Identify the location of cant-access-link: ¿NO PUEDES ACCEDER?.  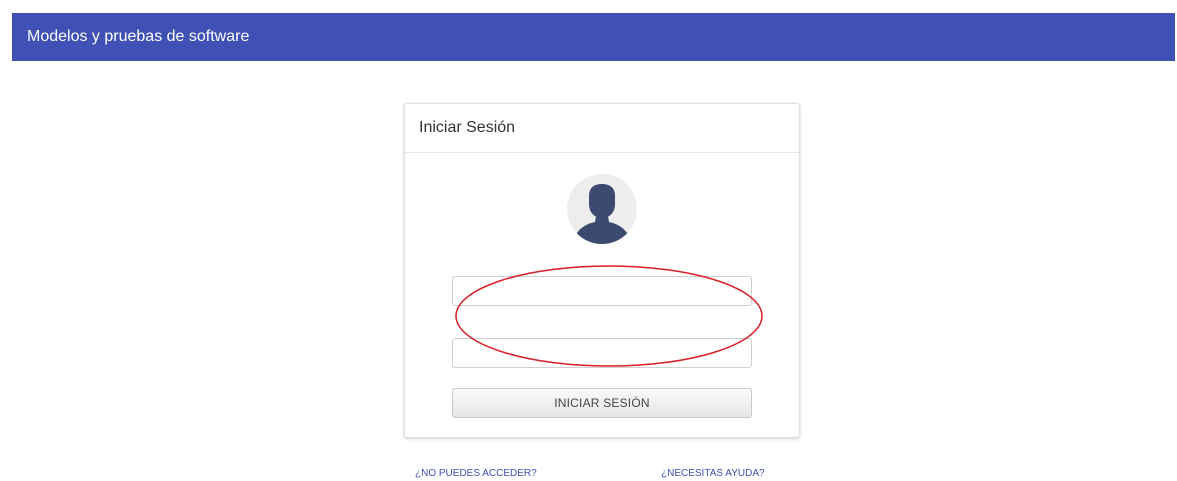
(476, 473).